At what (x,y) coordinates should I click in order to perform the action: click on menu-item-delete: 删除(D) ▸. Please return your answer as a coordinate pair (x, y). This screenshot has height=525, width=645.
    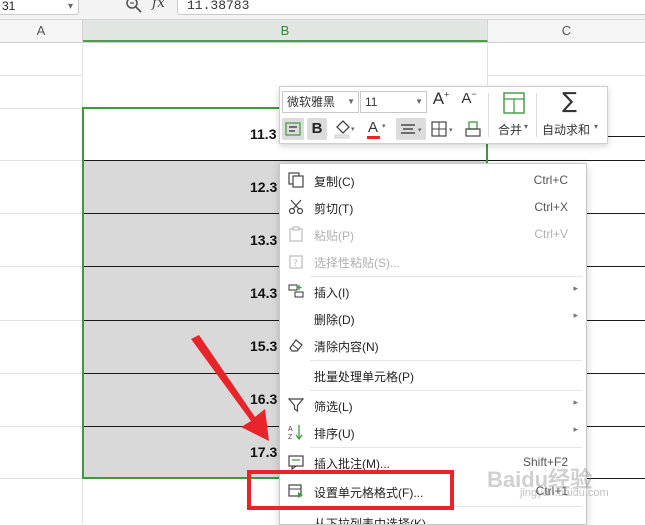
    Looking at the image, I should click on (433, 318).